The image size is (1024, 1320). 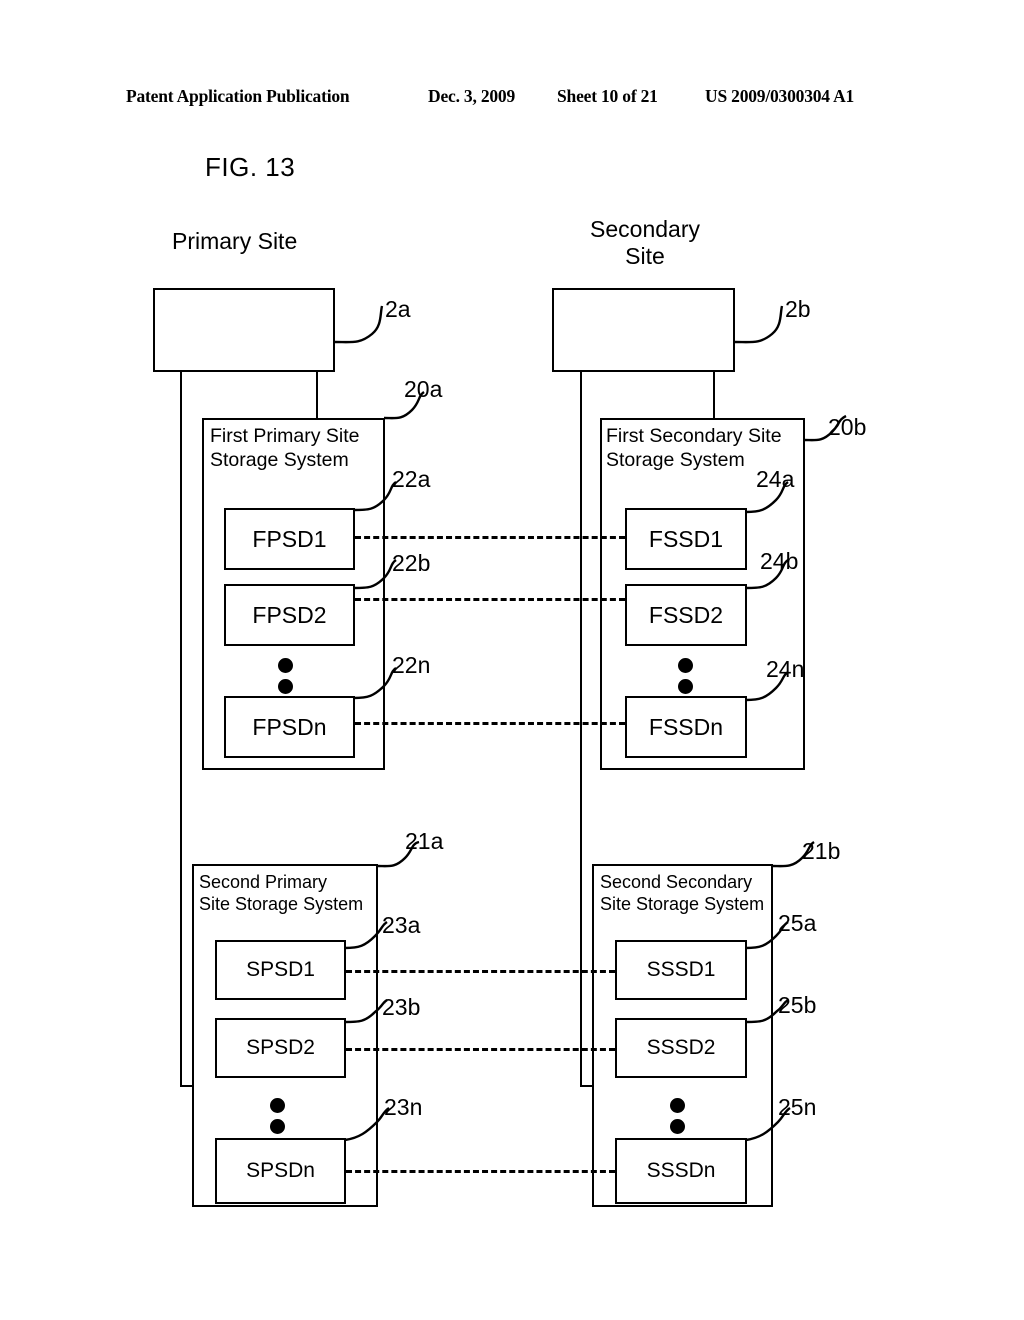 I want to click on secondary-bus-outer-line, so click(x=581, y=729).